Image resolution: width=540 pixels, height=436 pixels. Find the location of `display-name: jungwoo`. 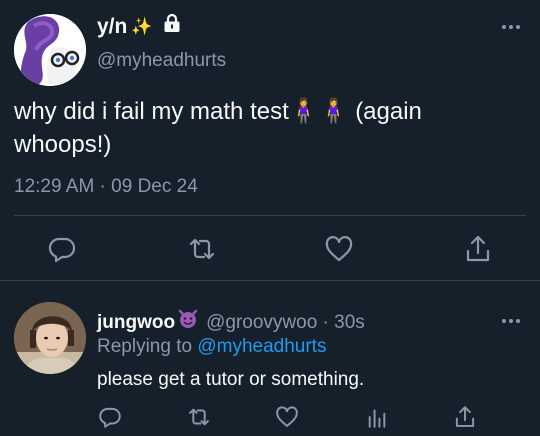

display-name: jungwoo is located at coordinates (136, 323).